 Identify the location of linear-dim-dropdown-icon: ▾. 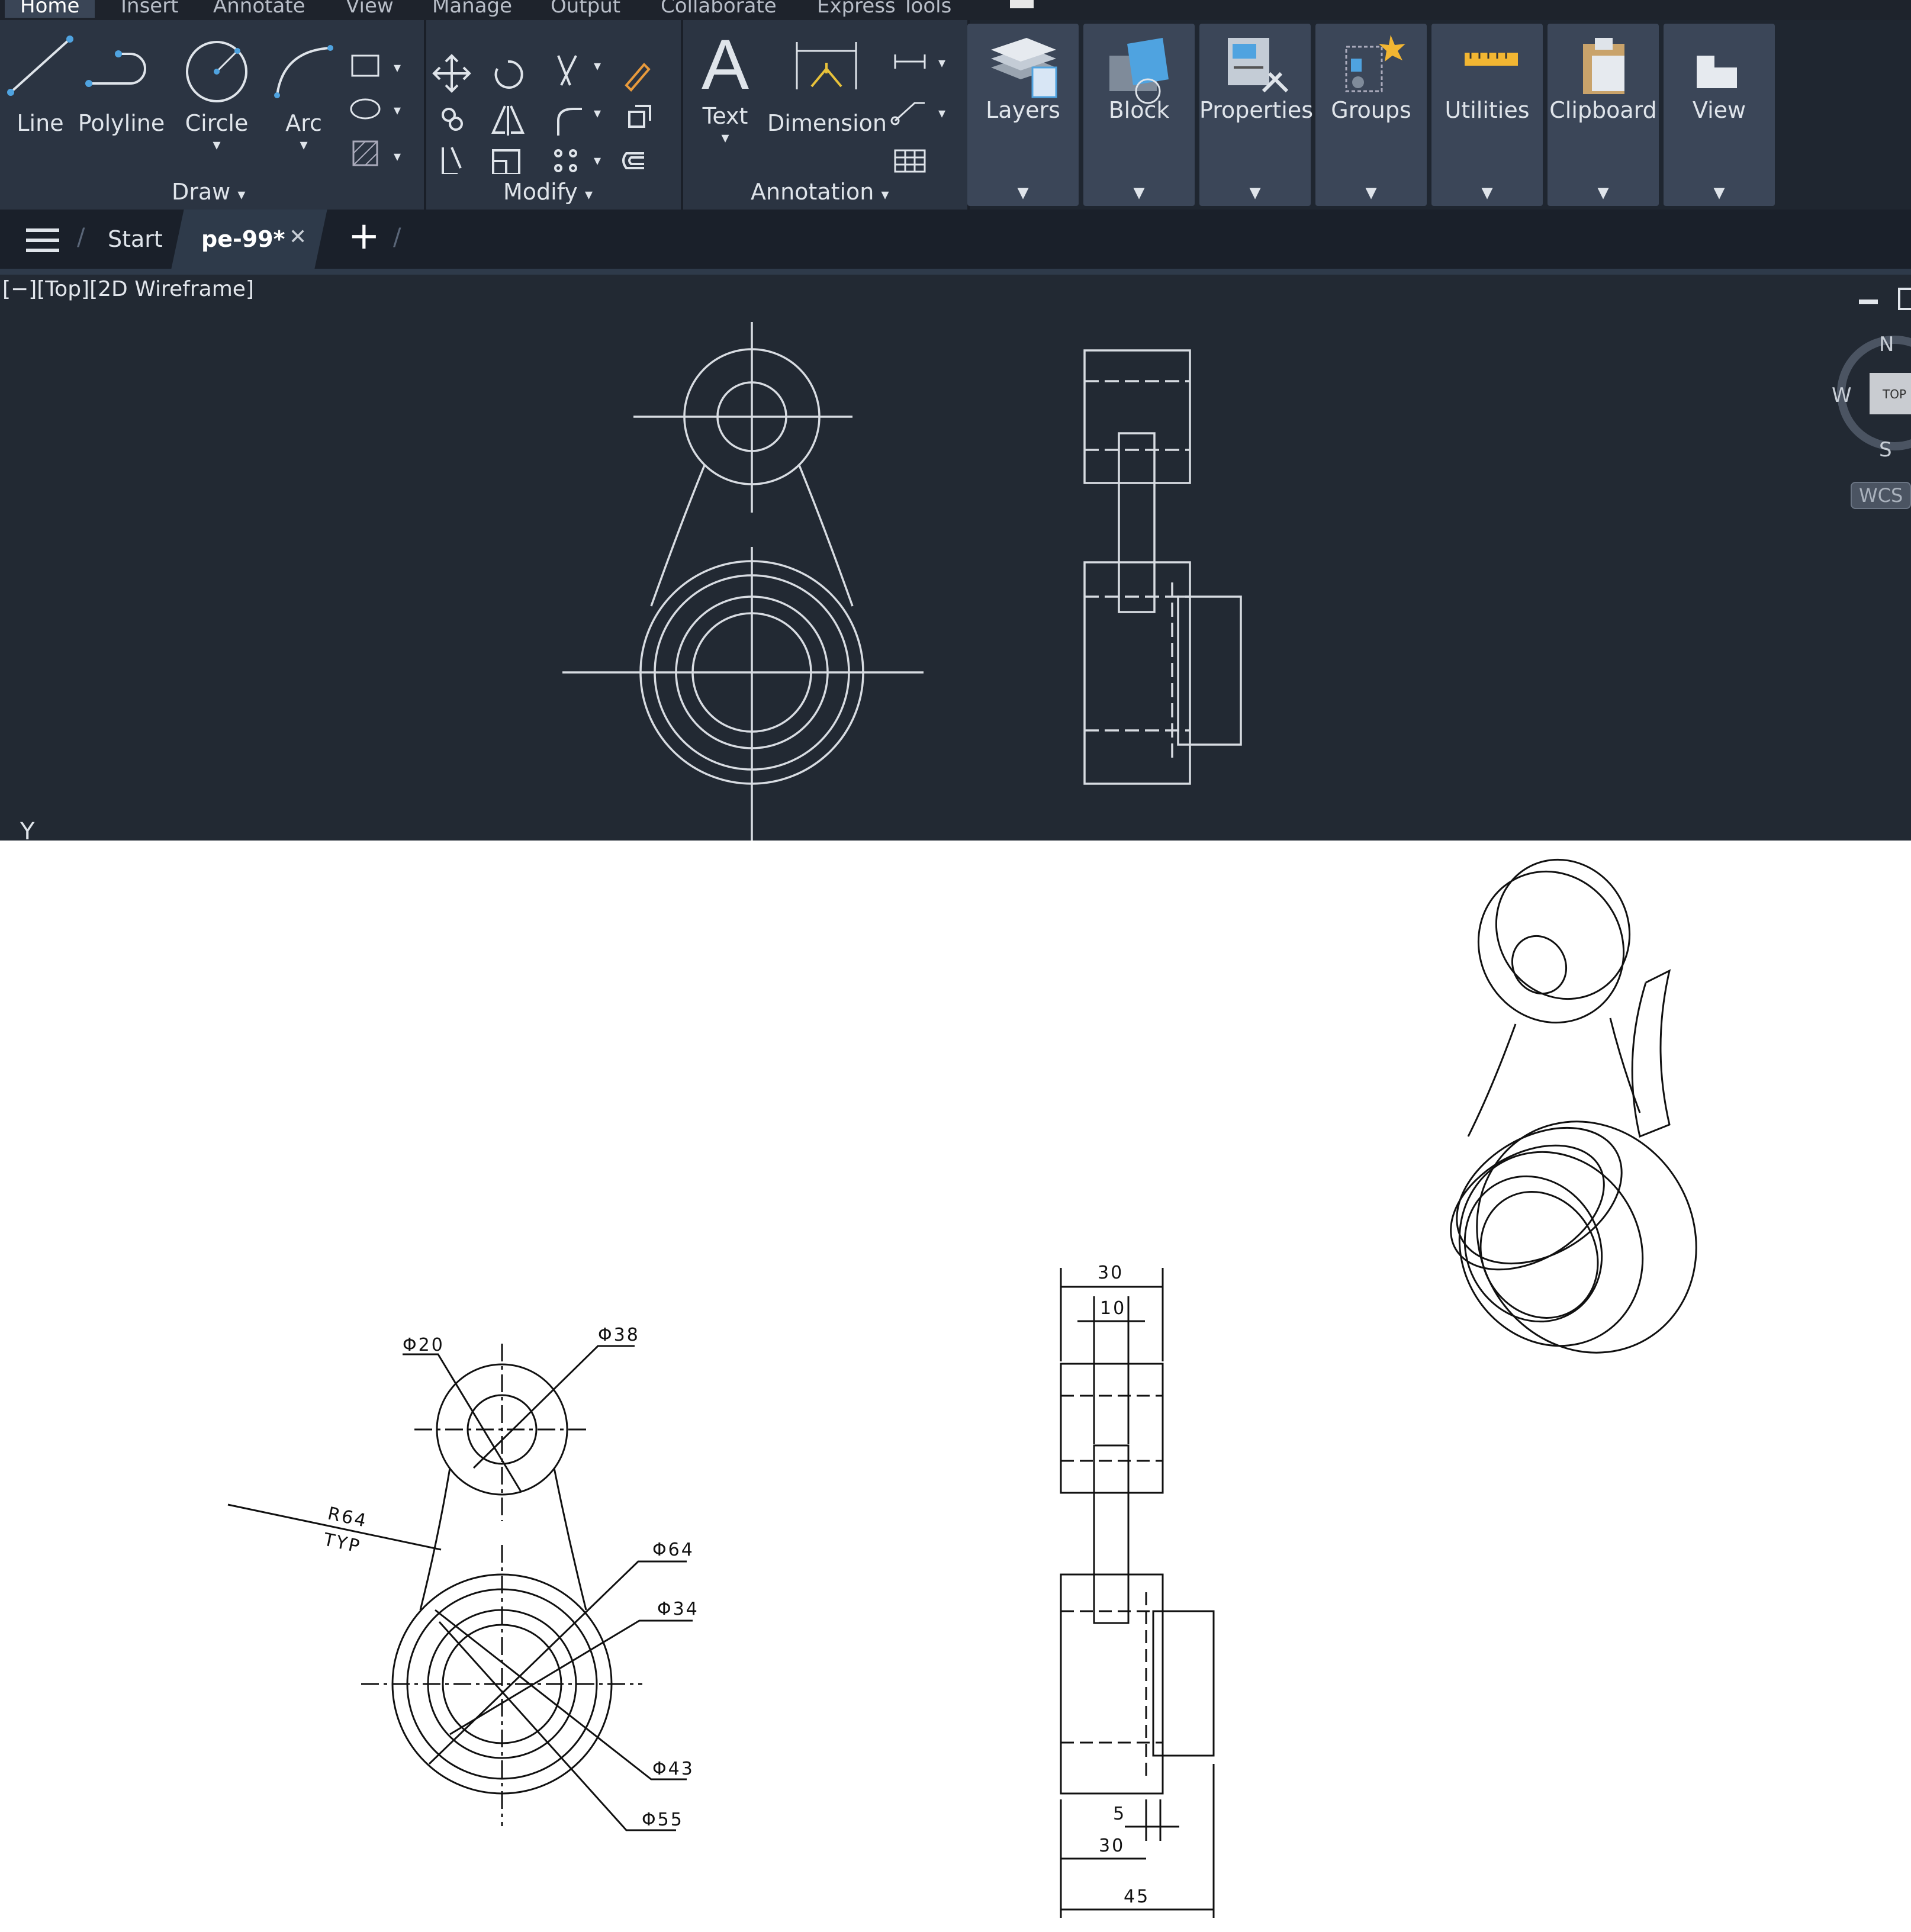
(941, 62).